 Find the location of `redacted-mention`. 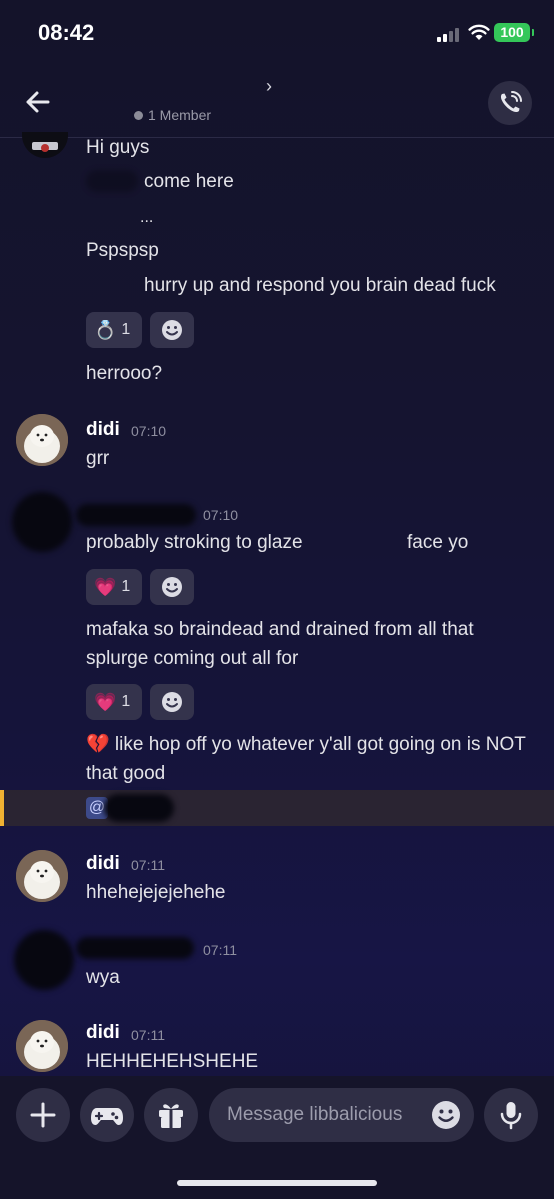

redacted-mention is located at coordinates (139, 808).